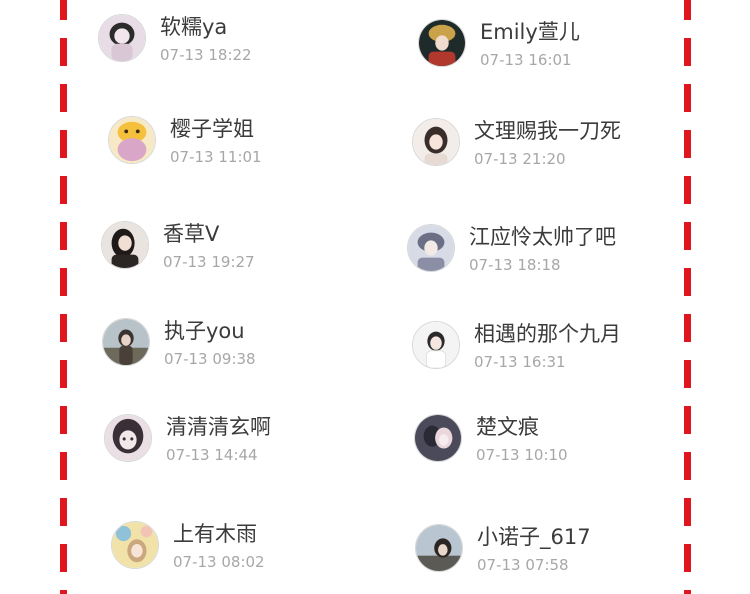 Image resolution: width=750 pixels, height=594 pixels. I want to click on username: 文理赐我一刀死, so click(547, 131).